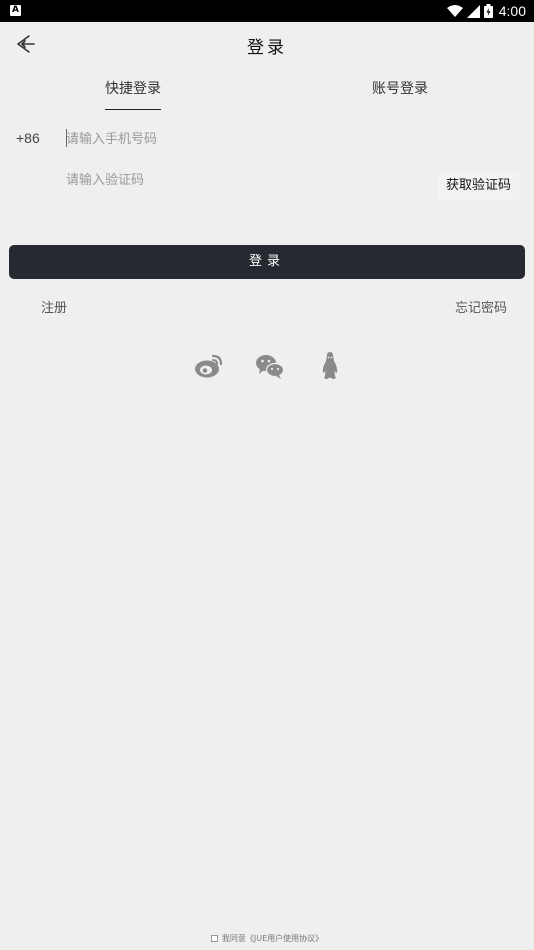 This screenshot has width=534, height=950. What do you see at coordinates (66, 138) in the screenshot?
I see `text-cursor` at bounding box center [66, 138].